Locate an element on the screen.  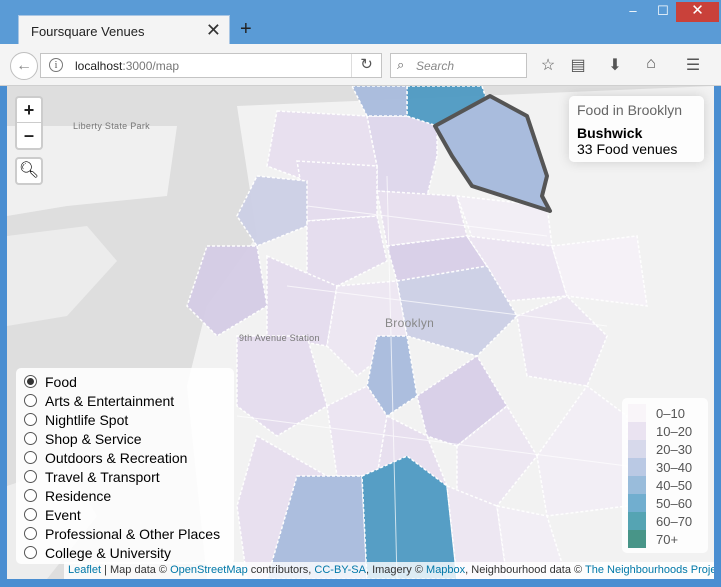
magnifier-icon: 🔍︎ is located at coordinates (29, 170).